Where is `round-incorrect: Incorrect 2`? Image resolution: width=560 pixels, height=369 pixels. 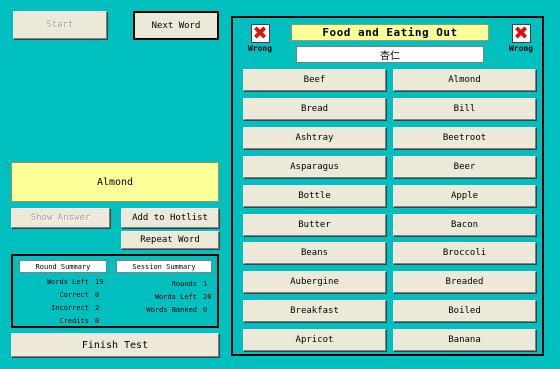
round-incorrect: Incorrect 2 is located at coordinates (68, 308).